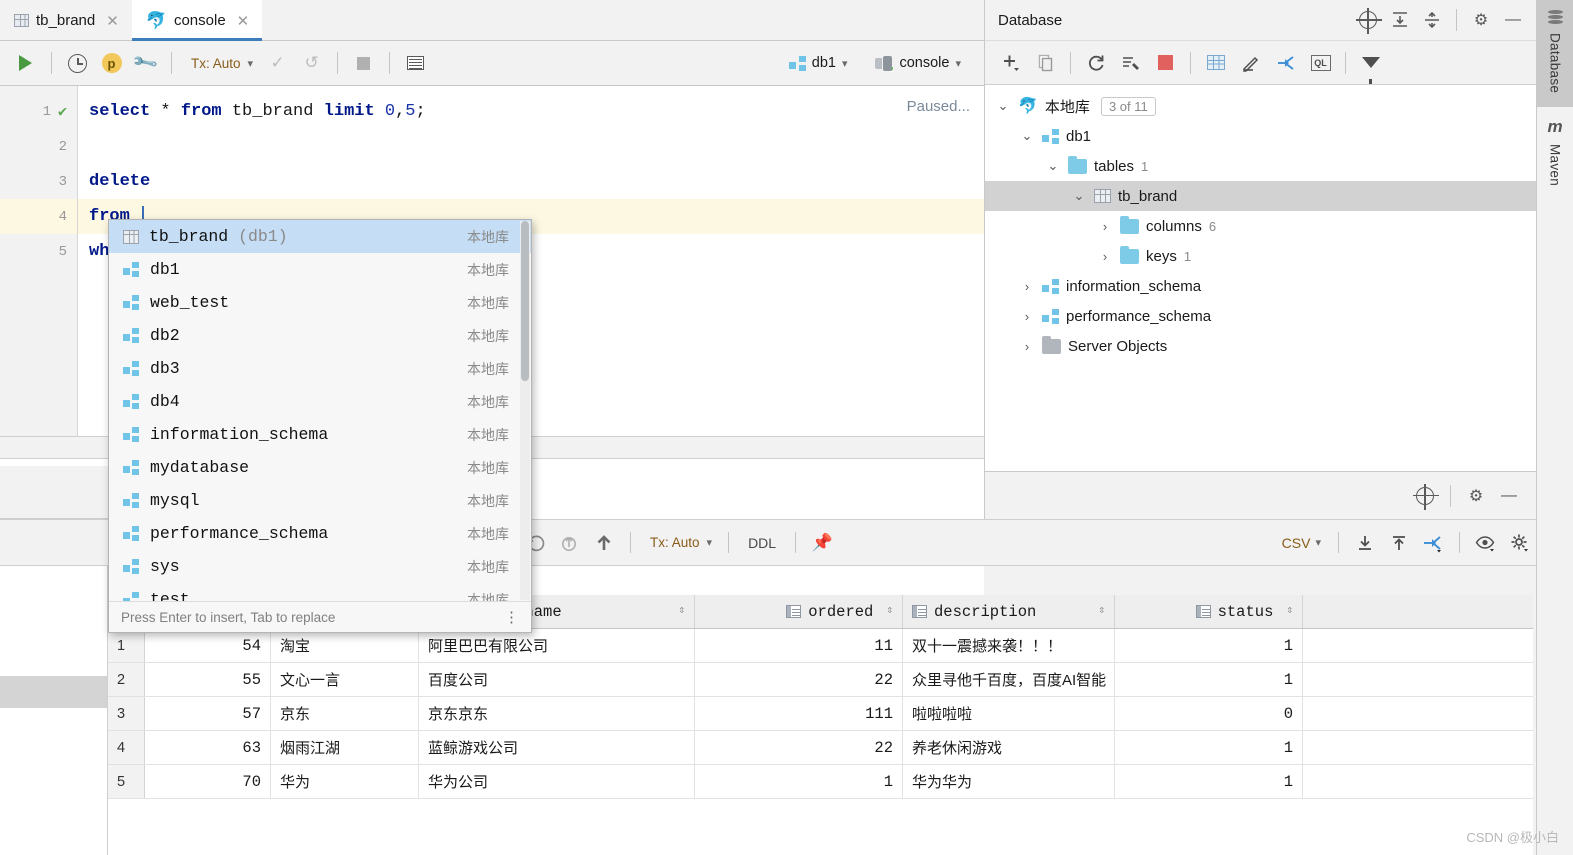 Image resolution: width=1573 pixels, height=855 pixels. What do you see at coordinates (415, 63) in the screenshot?
I see `show-output-button` at bounding box center [415, 63].